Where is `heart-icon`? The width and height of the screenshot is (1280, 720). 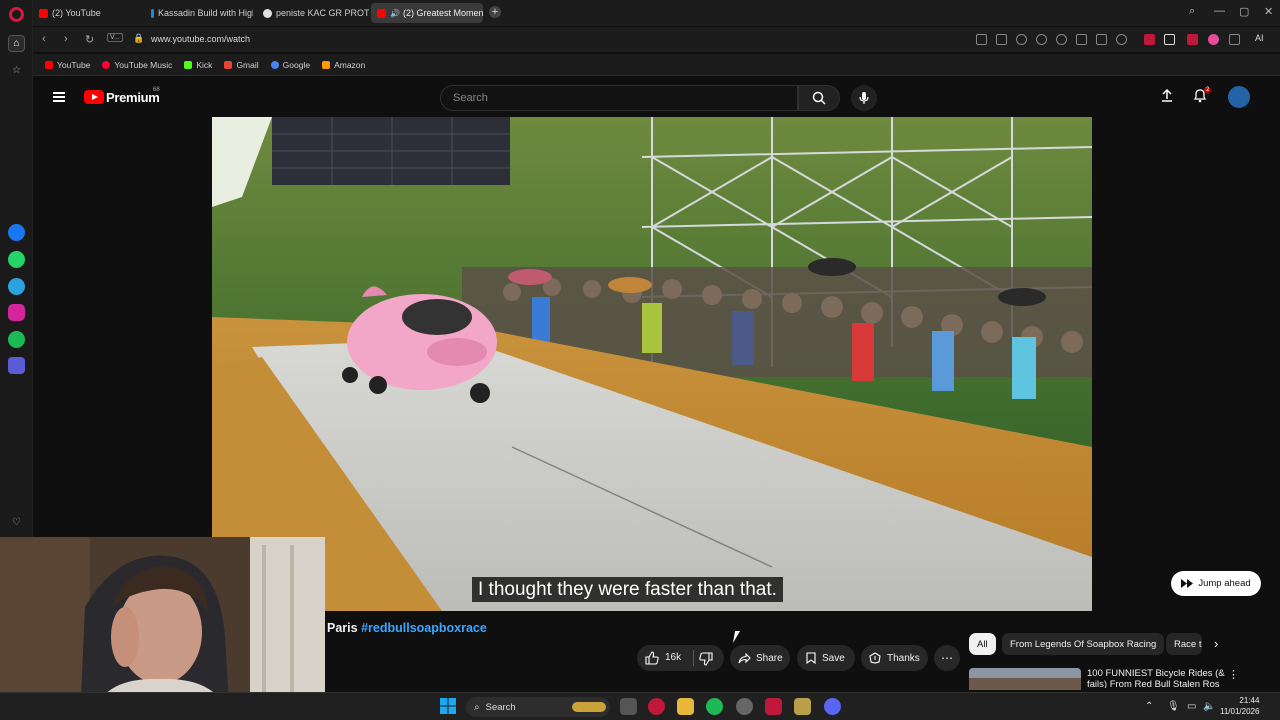 heart-icon is located at coordinates (1061, 39).